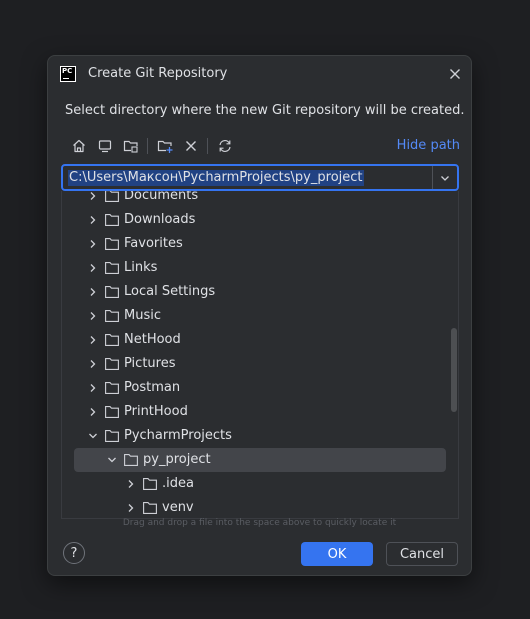 This screenshot has height=619, width=530. What do you see at coordinates (260, 436) in the screenshot?
I see `tree-item: PycharmProjects` at bounding box center [260, 436].